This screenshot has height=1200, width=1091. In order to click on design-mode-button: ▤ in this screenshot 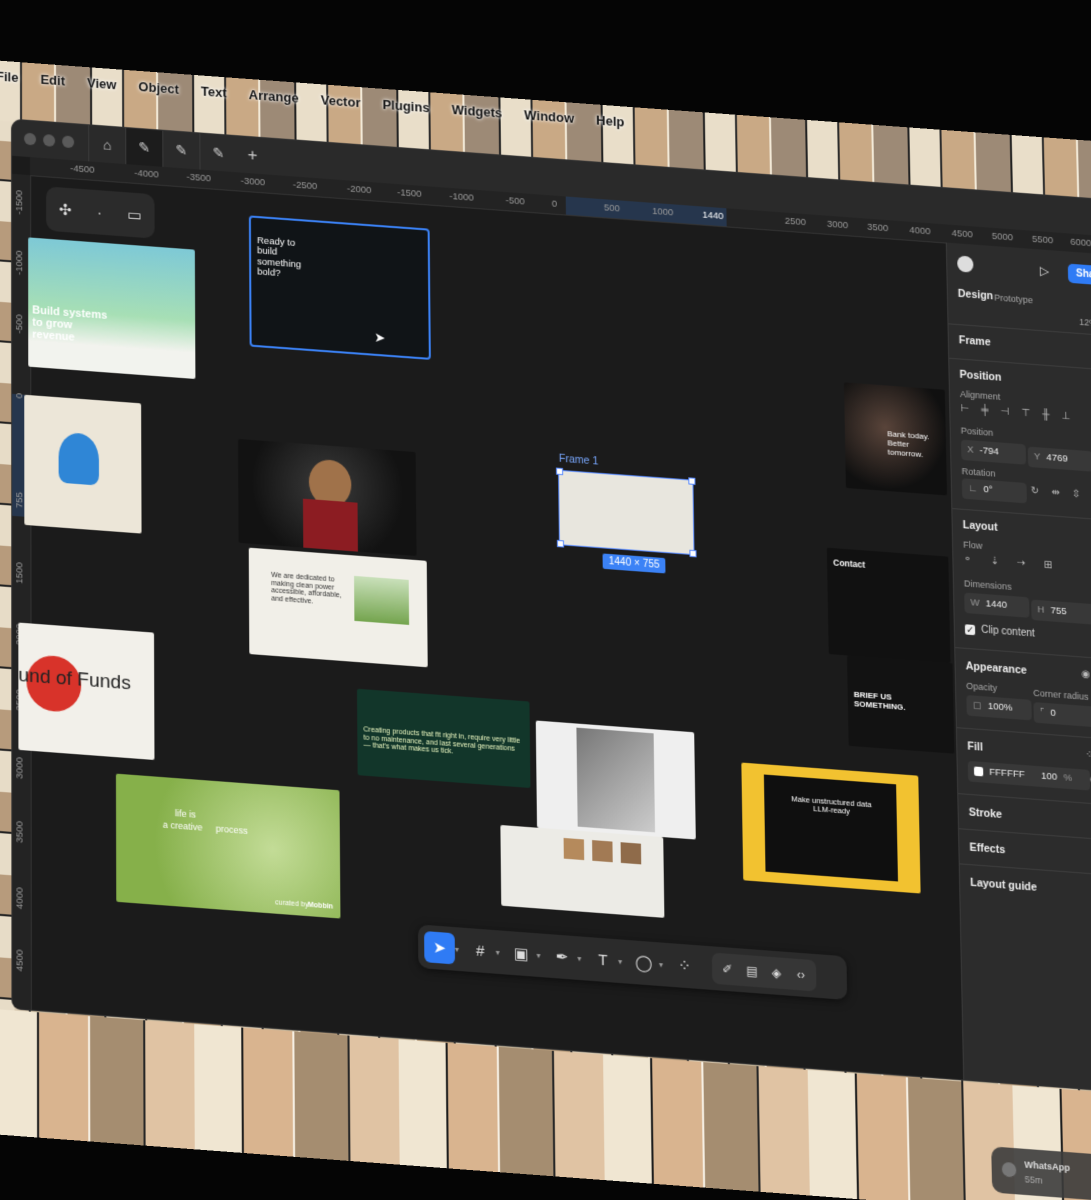, I will do `click(752, 971)`.